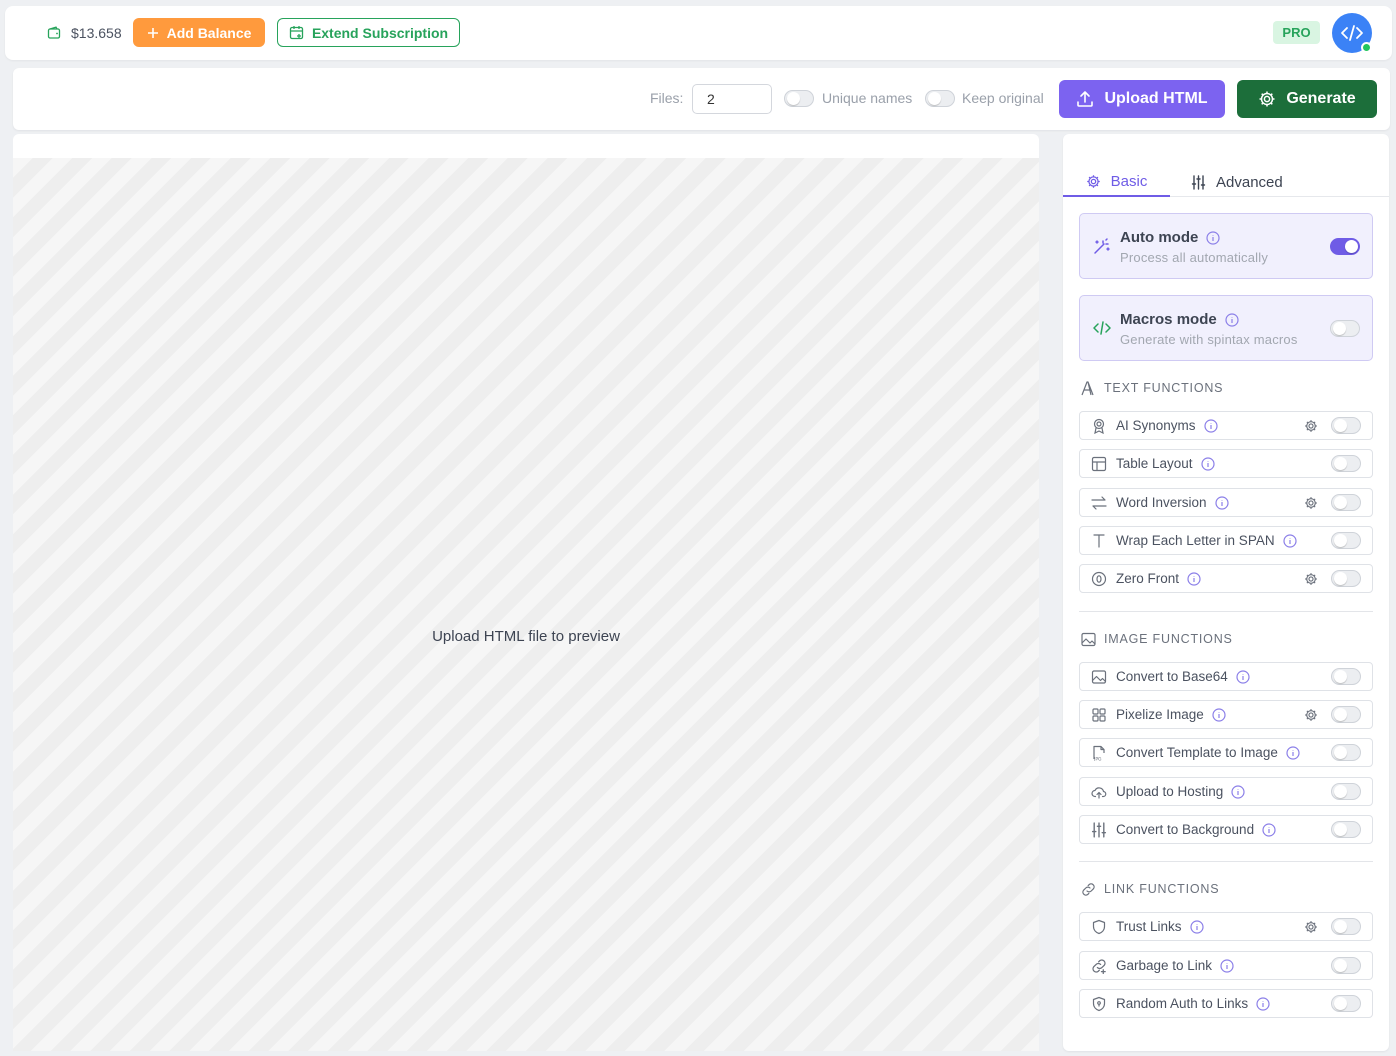 The image size is (1396, 1056). I want to click on avatar, so click(1352, 33).